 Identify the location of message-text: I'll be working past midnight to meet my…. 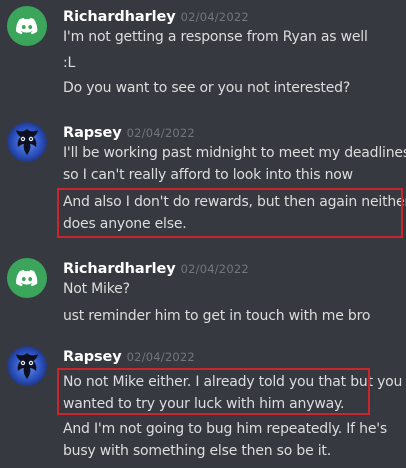
(234, 153).